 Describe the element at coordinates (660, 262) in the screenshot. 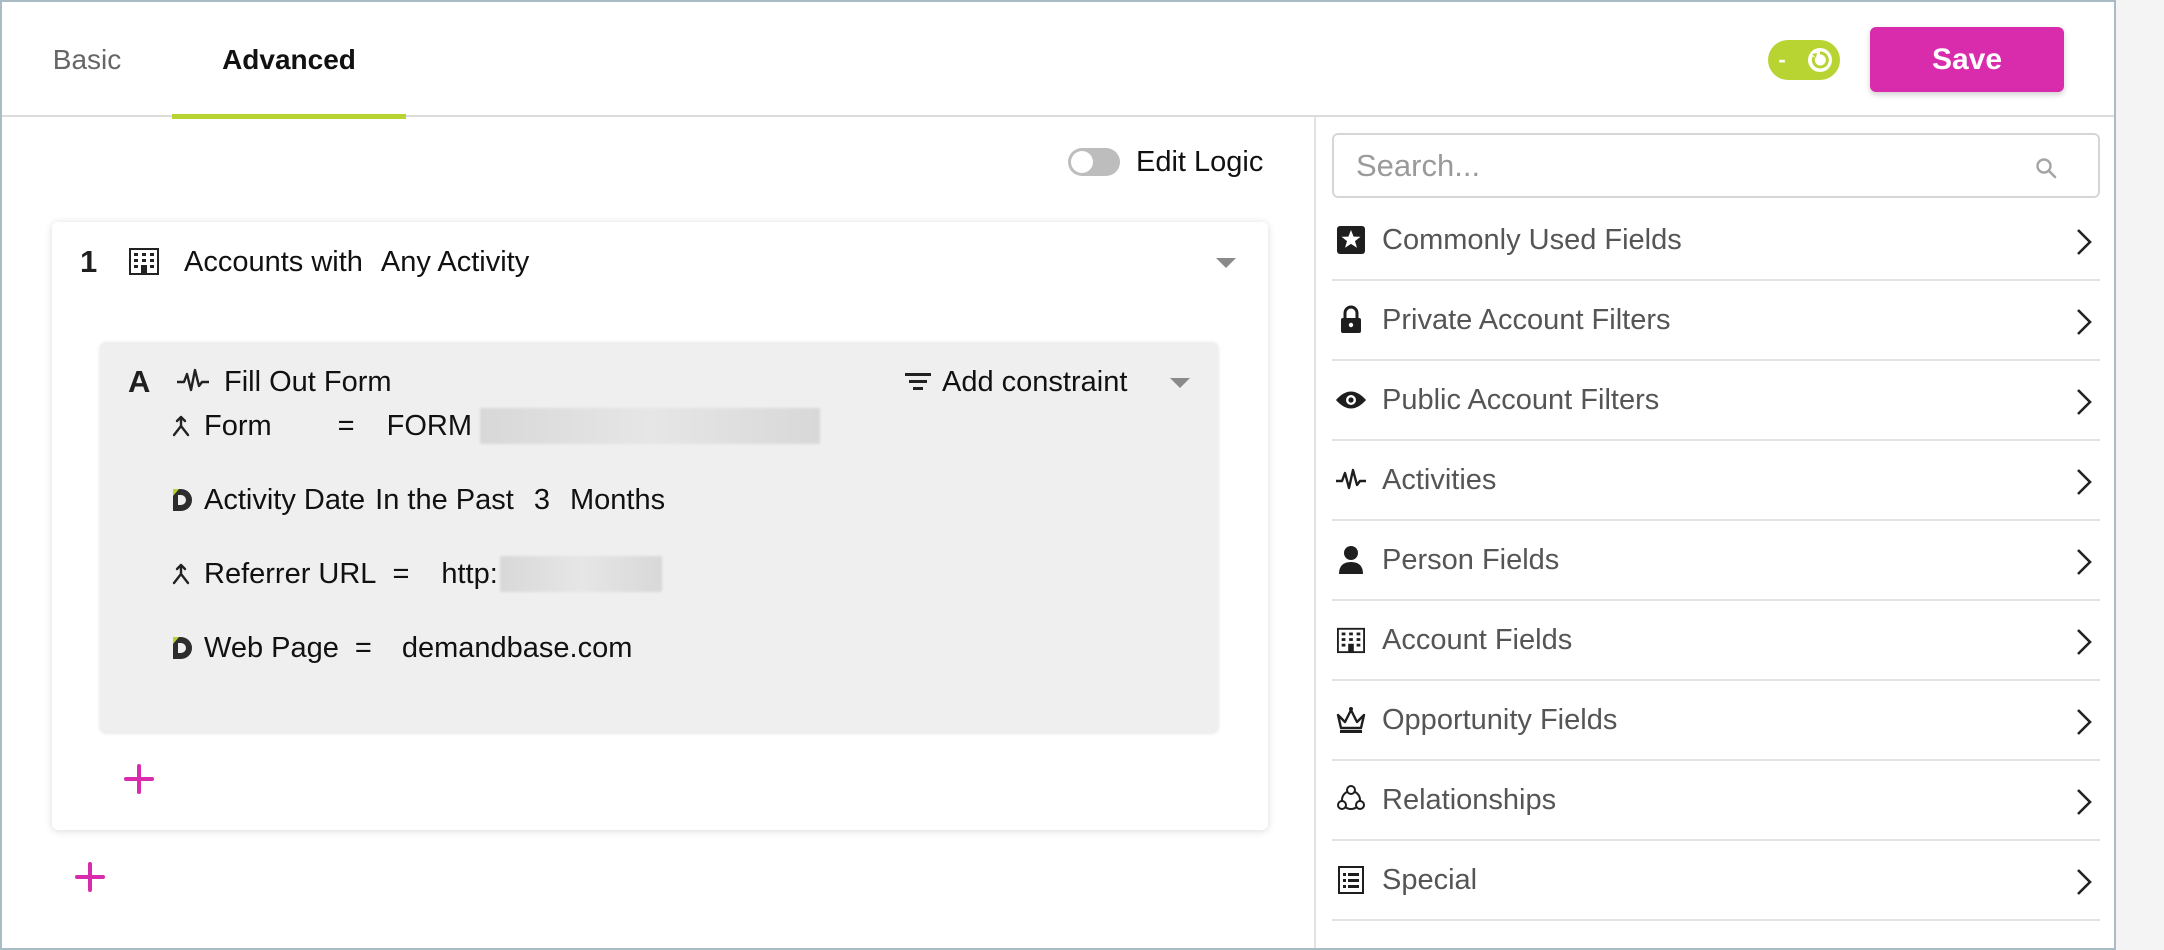

I see `filter-group-header: 1 Accounts with Any Activity` at that location.